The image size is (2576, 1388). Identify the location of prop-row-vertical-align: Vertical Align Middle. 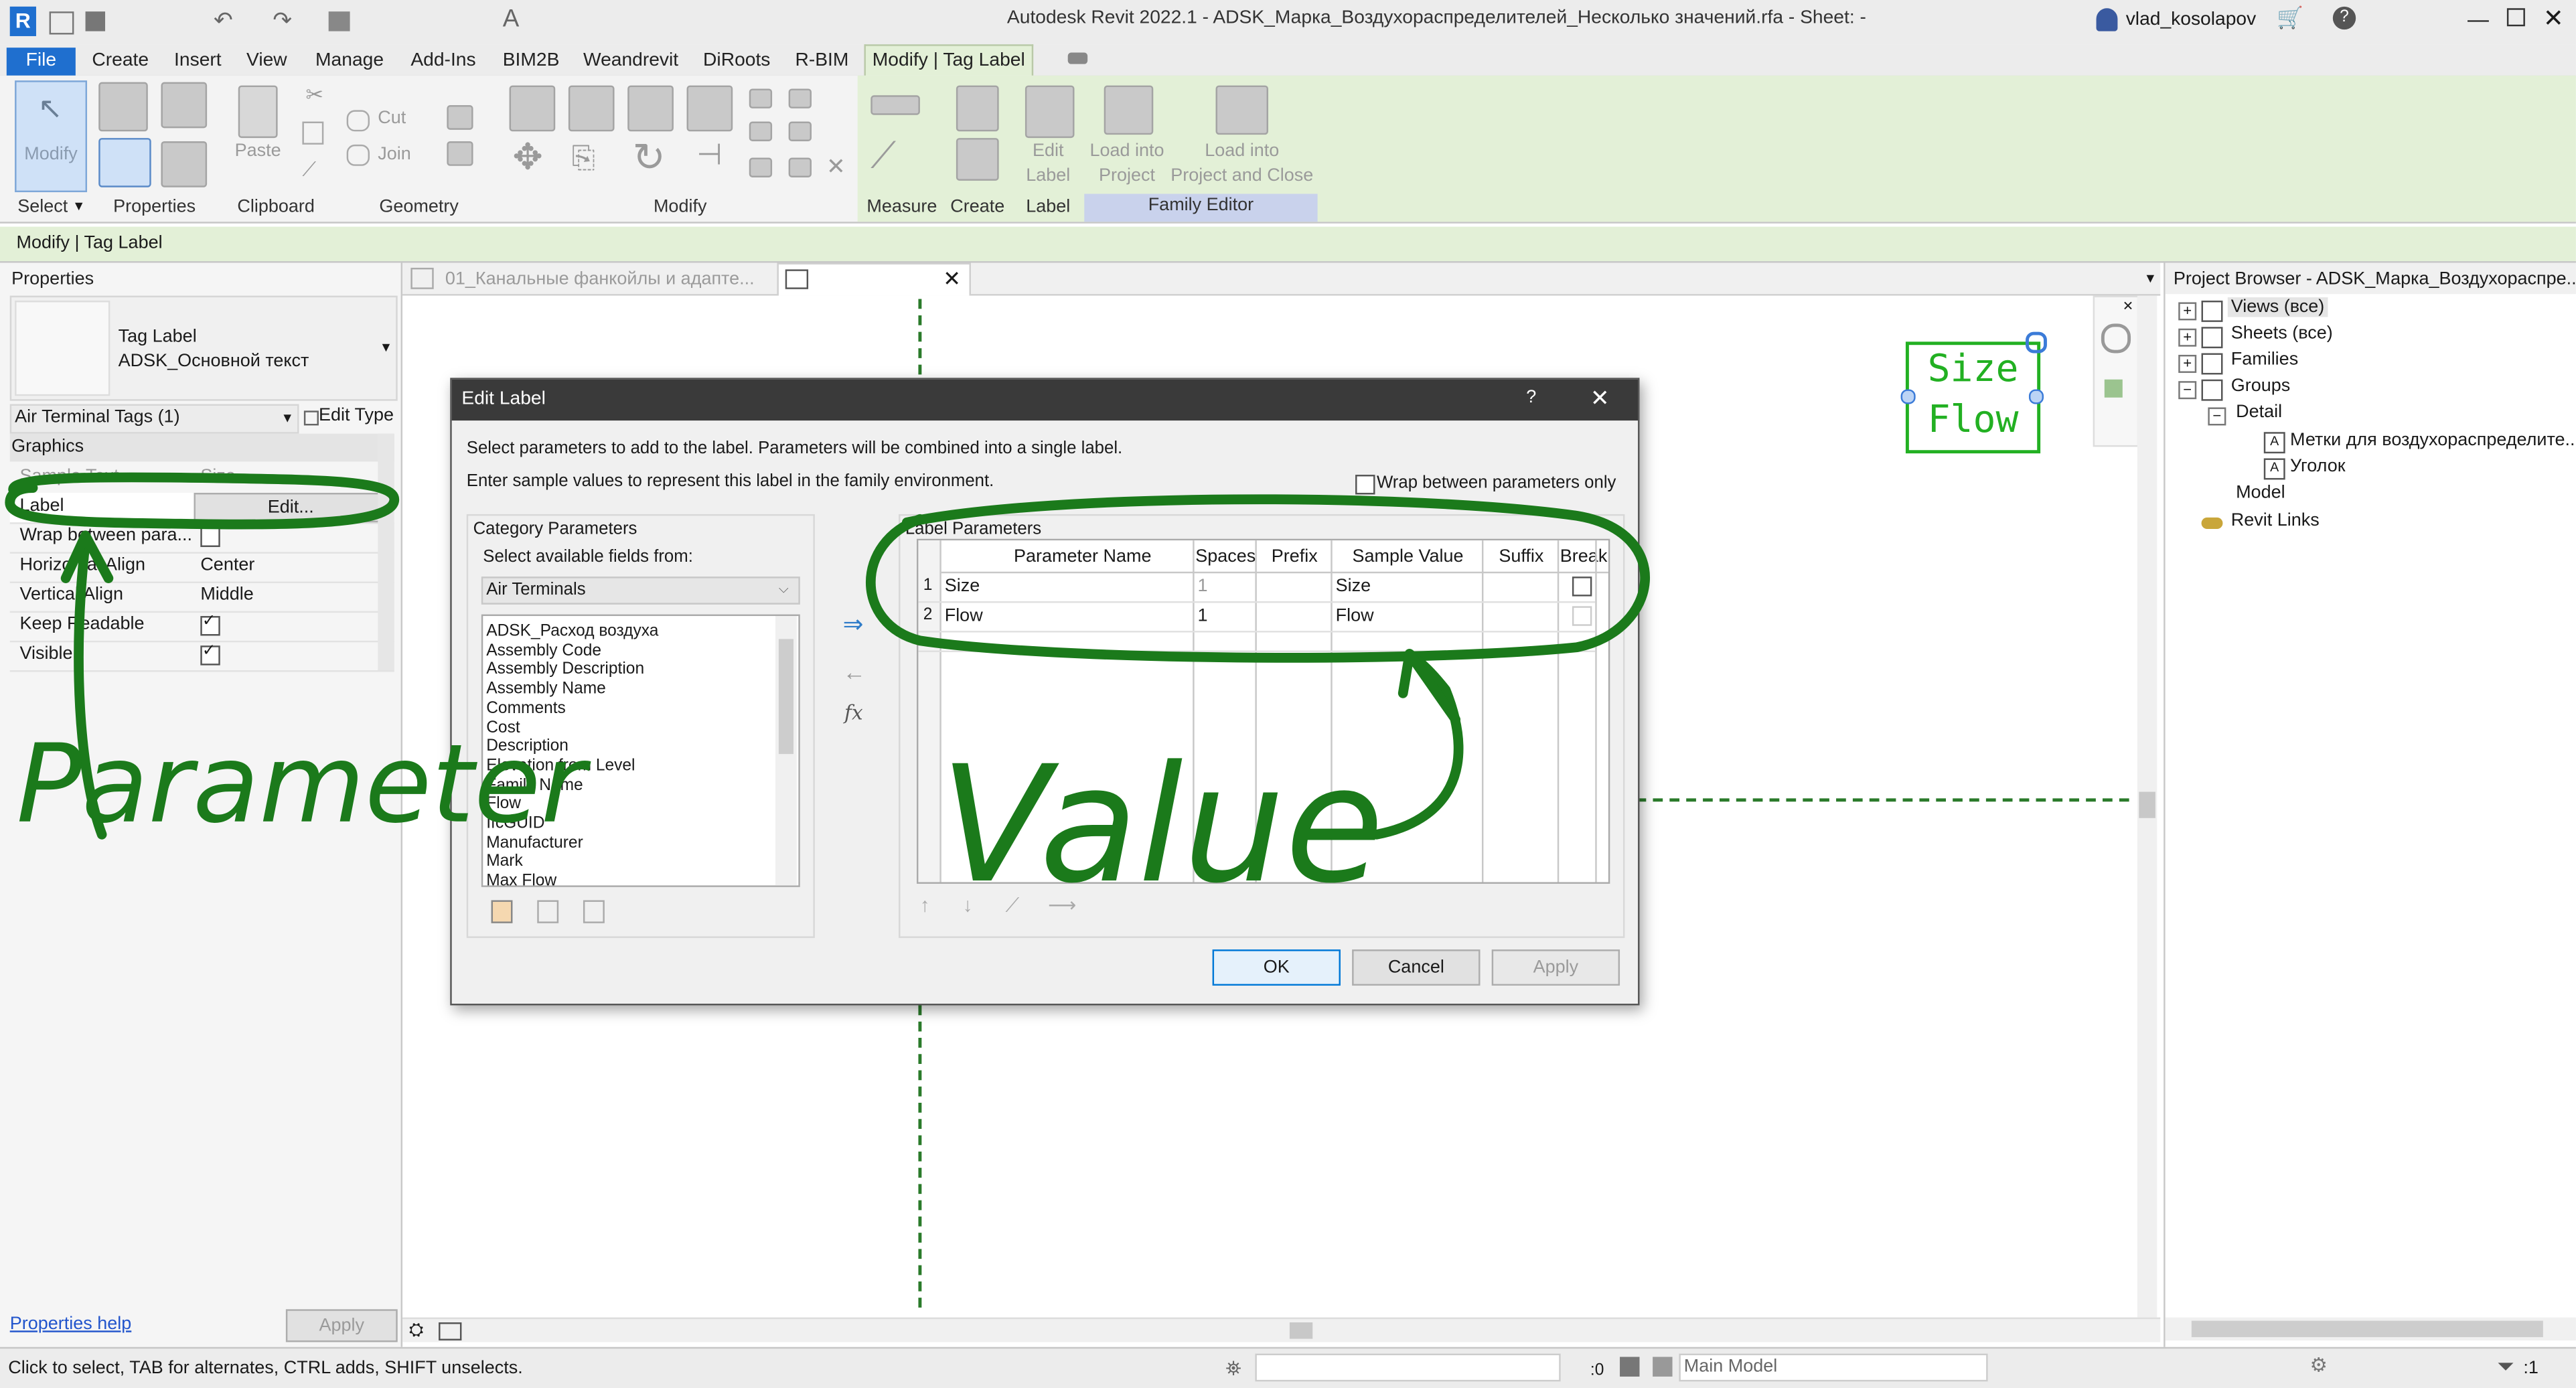
(202, 597).